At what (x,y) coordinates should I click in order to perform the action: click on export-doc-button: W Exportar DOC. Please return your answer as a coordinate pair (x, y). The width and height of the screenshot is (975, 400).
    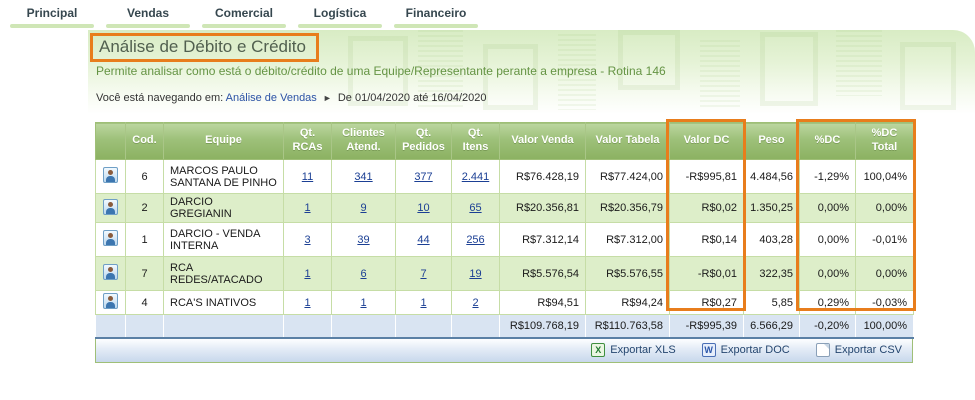
    Looking at the image, I should click on (745, 350).